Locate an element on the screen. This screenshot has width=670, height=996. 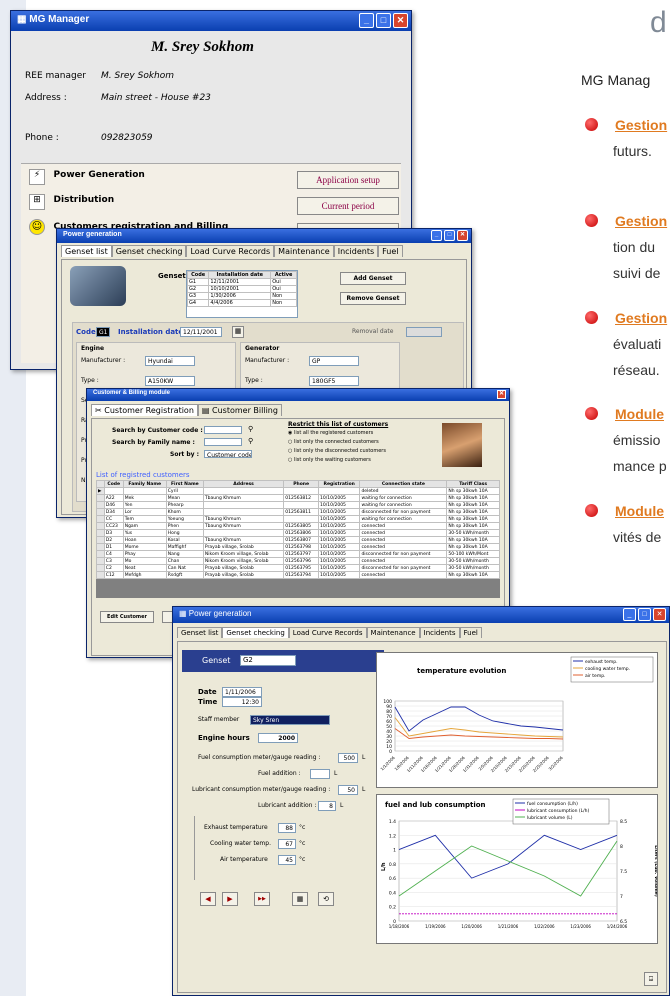
field-input: A150KW is located at coordinates (170, 381).